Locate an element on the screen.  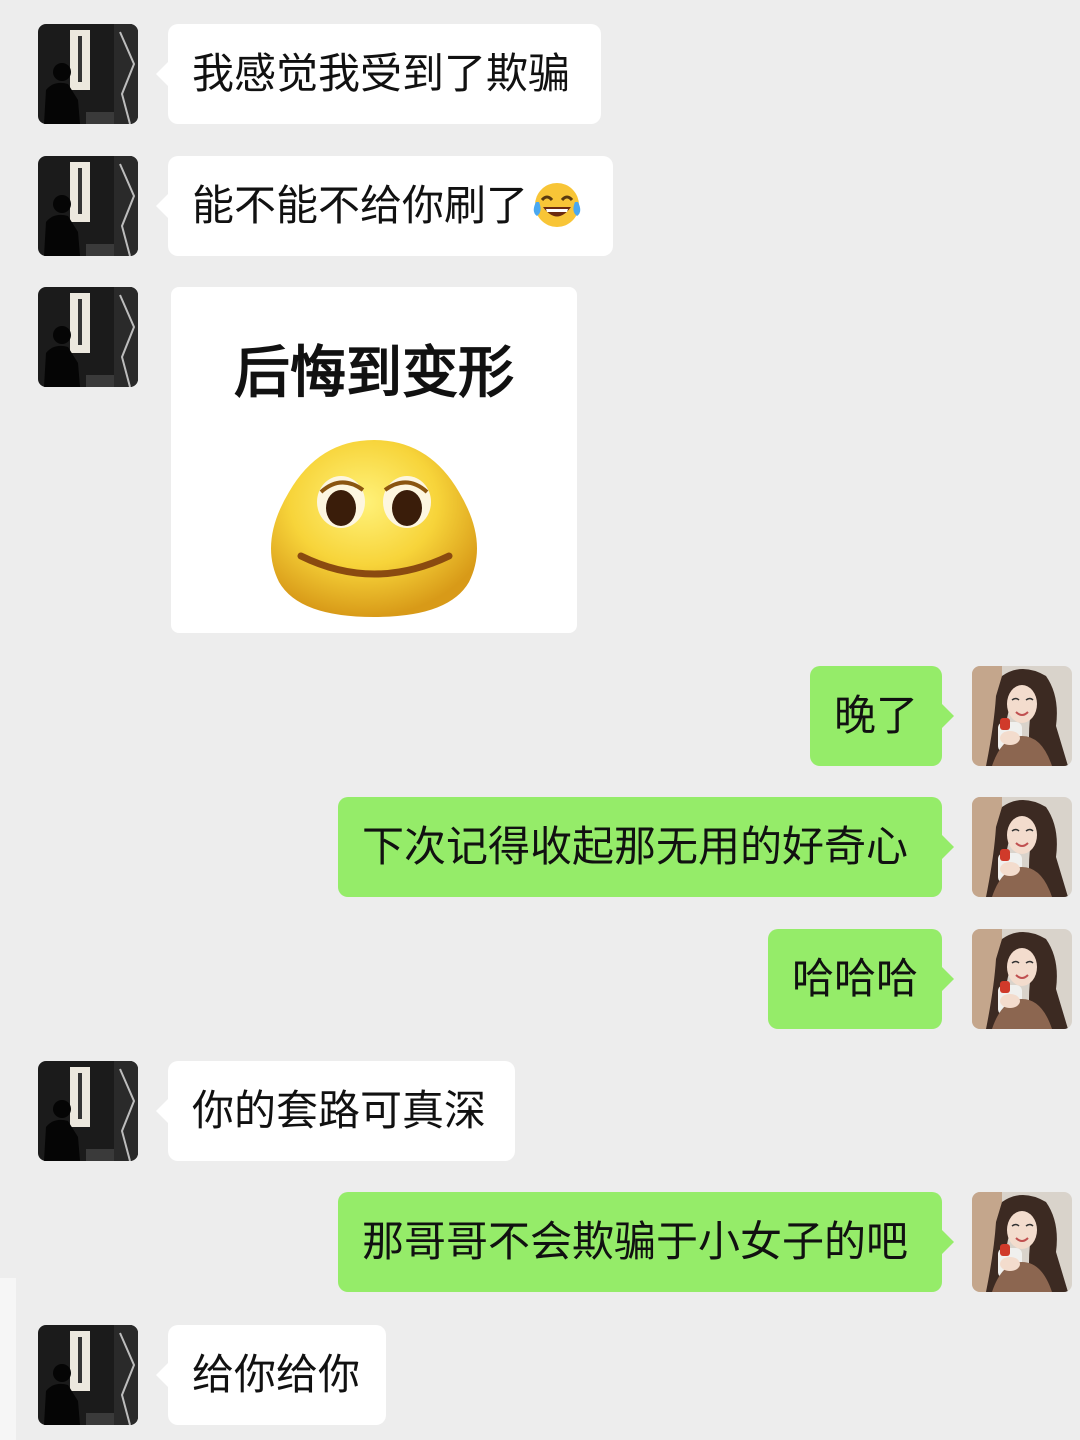
message-row-incoming: 我感觉我受到了欺骗 is located at coordinates (540, 74).